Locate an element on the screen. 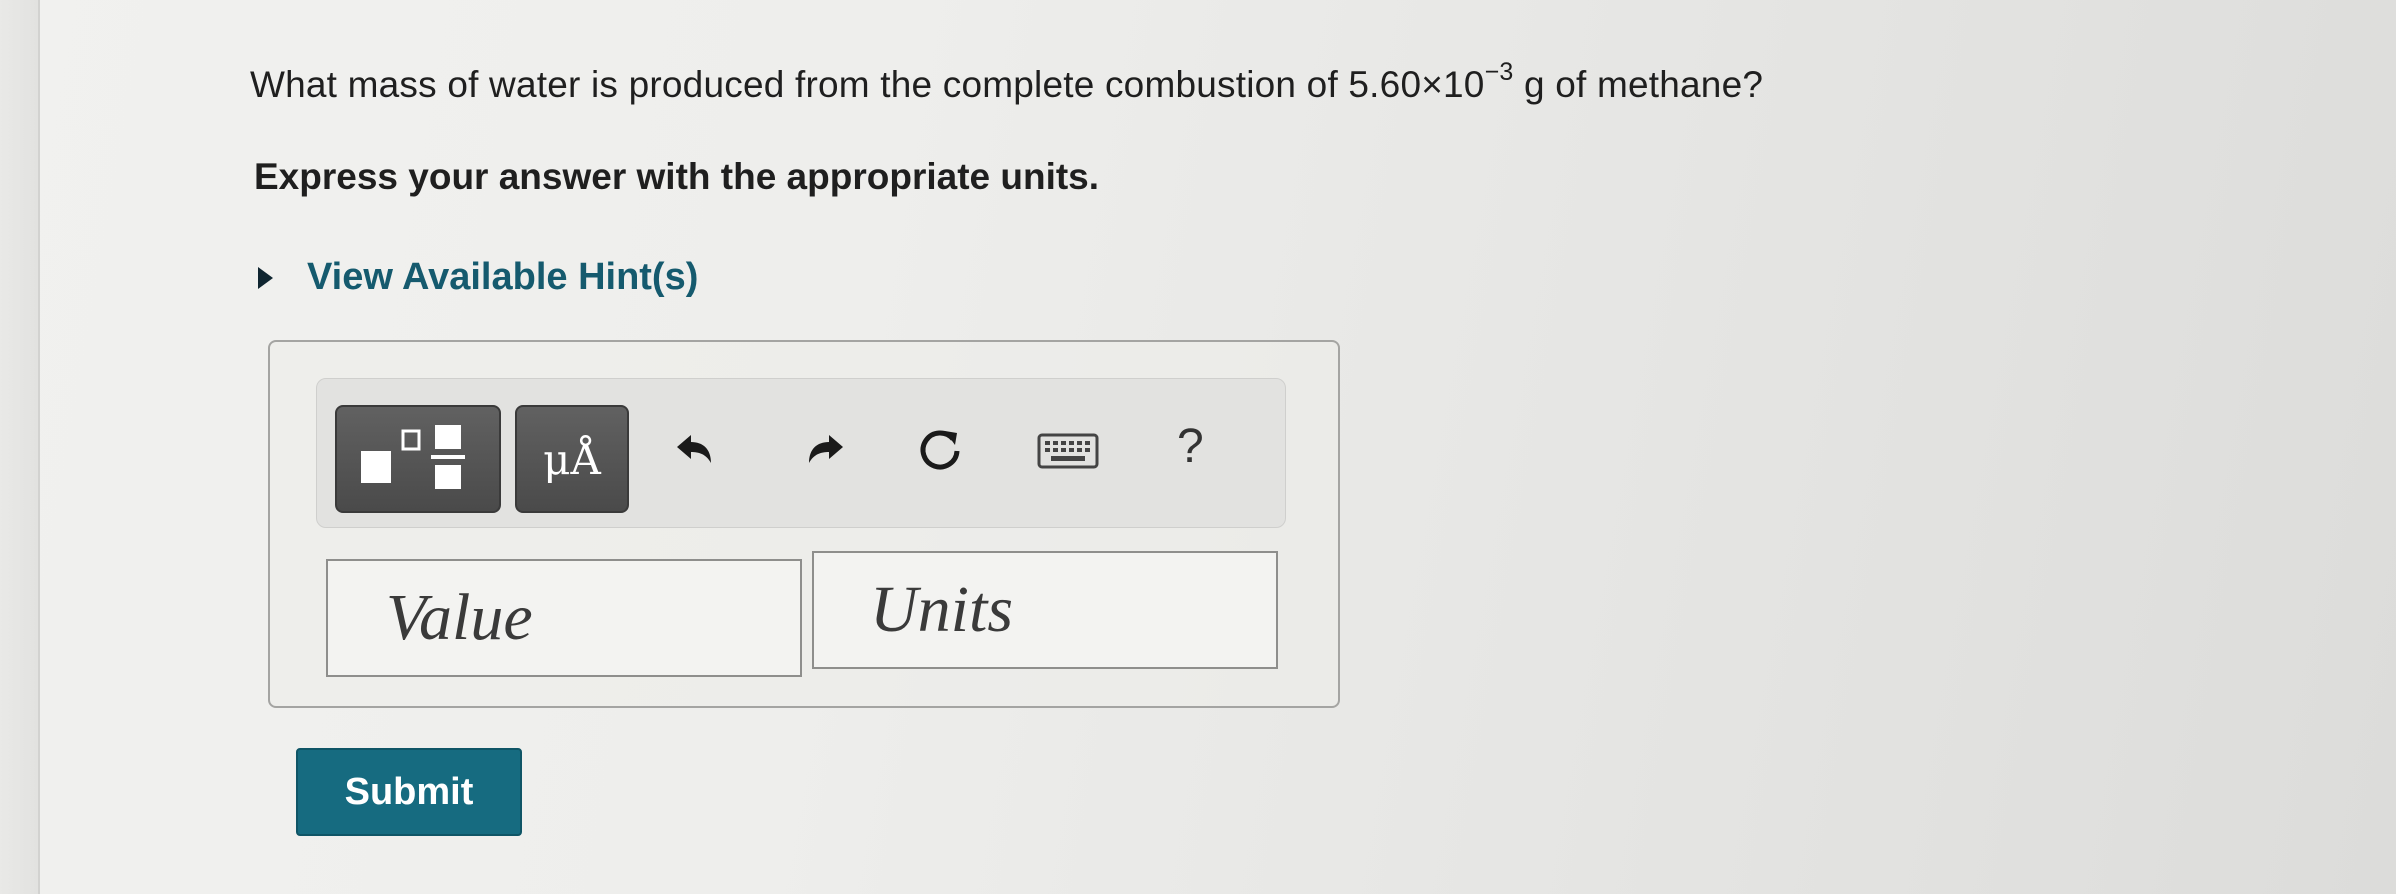 Image resolution: width=2396 pixels, height=894 pixels. help-label: ? is located at coordinates (1190, 446).